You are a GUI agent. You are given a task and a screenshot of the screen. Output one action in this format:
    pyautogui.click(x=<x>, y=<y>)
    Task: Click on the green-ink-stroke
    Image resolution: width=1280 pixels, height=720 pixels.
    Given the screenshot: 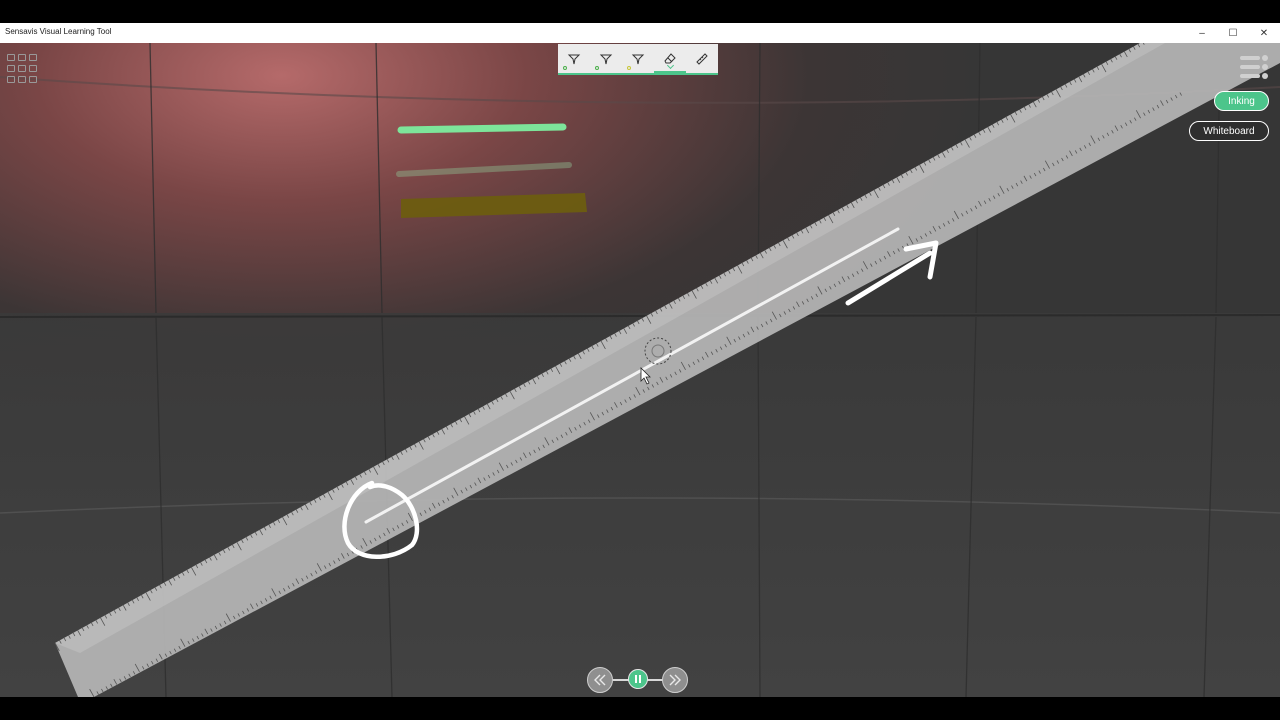 What is the action you would take?
    pyautogui.click(x=482, y=128)
    